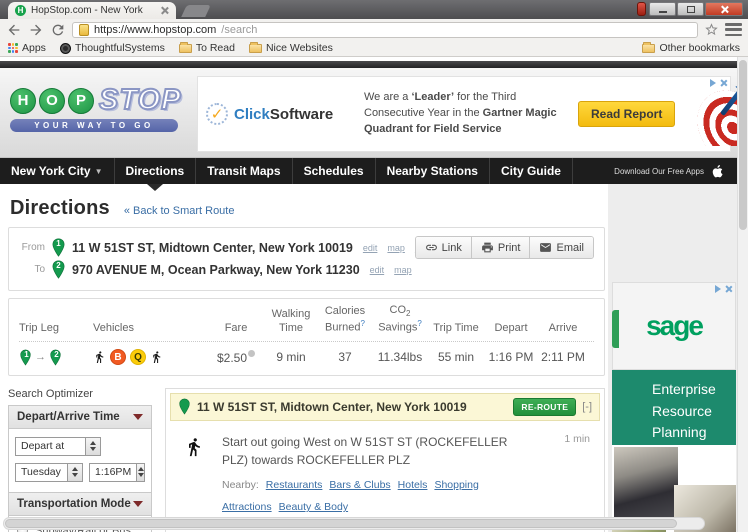 This screenshot has width=748, height=532. Describe the element at coordinates (14, 30) in the screenshot. I see `back-button` at that location.